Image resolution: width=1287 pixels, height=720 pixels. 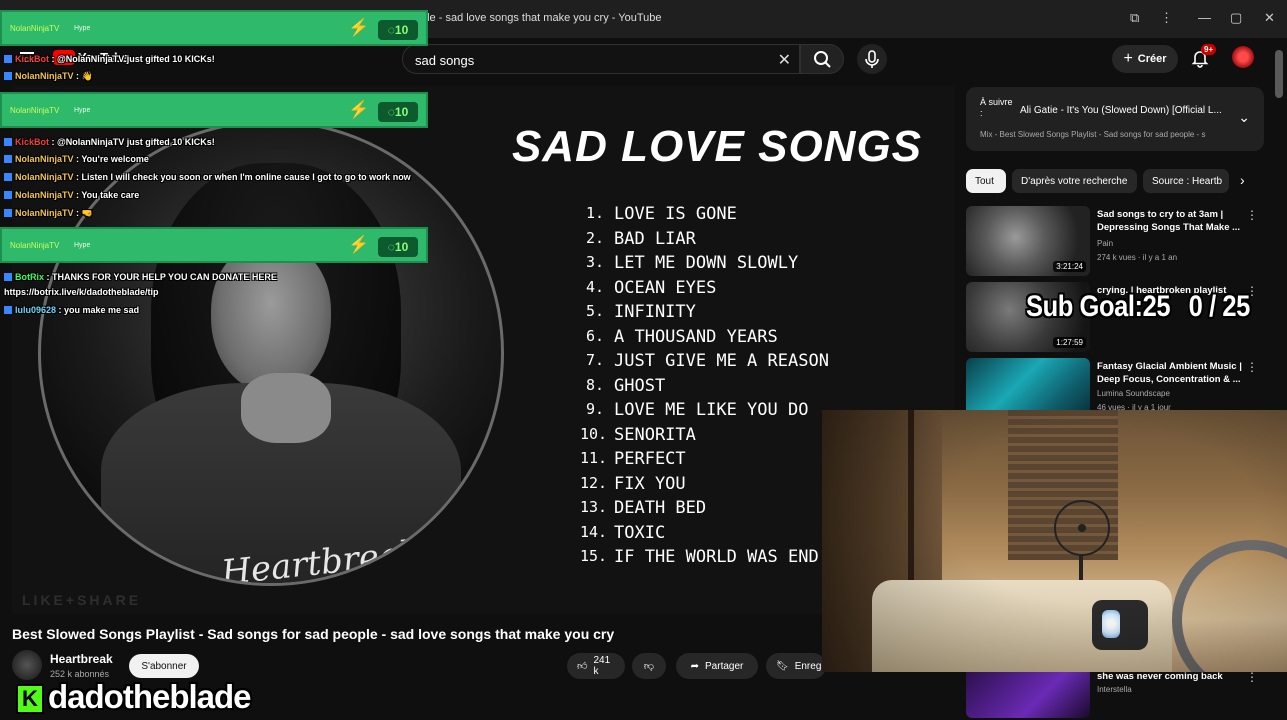 What do you see at coordinates (640, 385) in the screenshot?
I see `song-title: GHOST` at bounding box center [640, 385].